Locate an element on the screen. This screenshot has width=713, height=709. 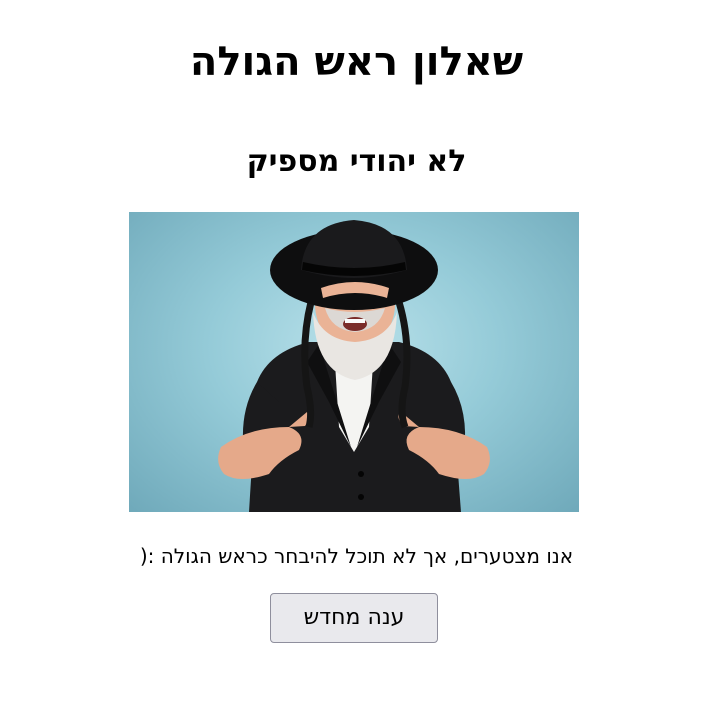
result-heading: לא יהודי מספיק is located at coordinates (356, 161).